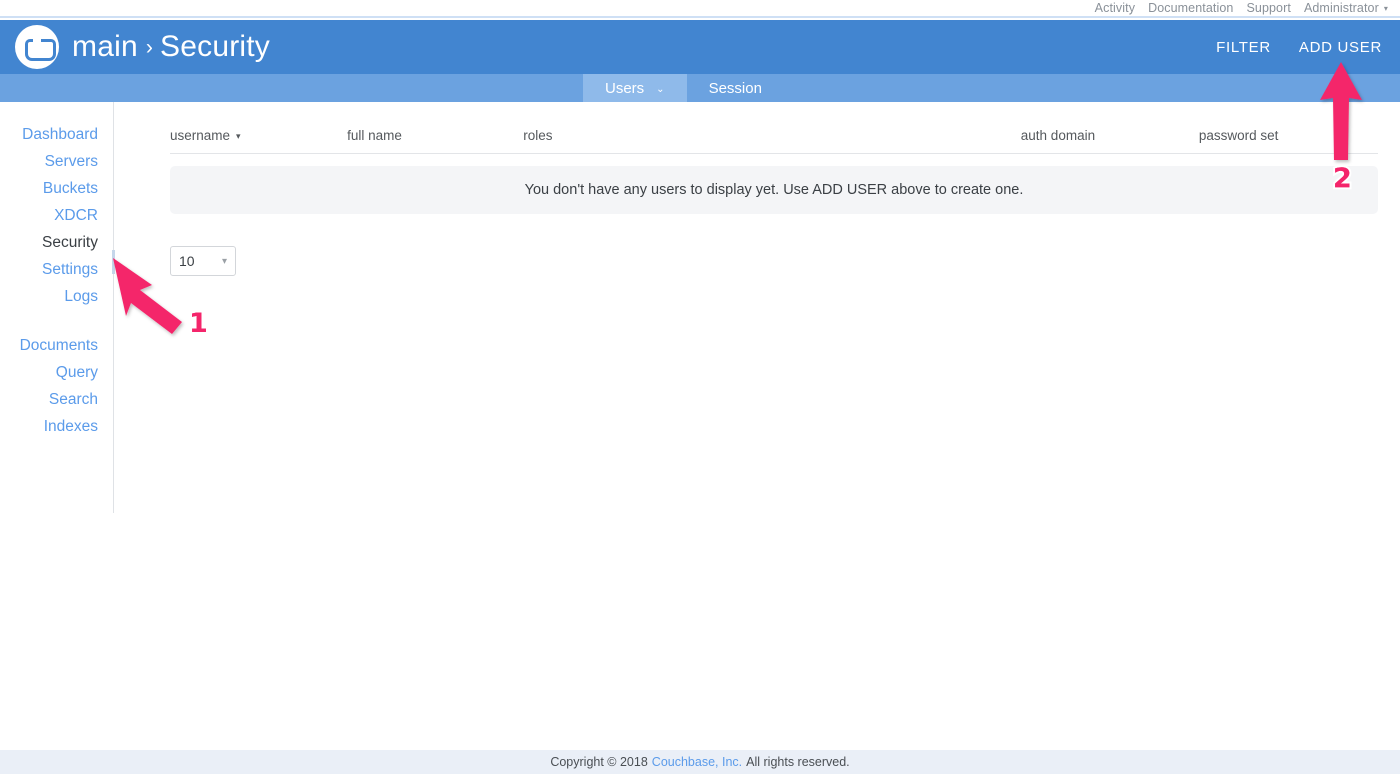  Describe the element at coordinates (56, 346) in the screenshot. I see `sidebar-item-documents: Documents` at that location.